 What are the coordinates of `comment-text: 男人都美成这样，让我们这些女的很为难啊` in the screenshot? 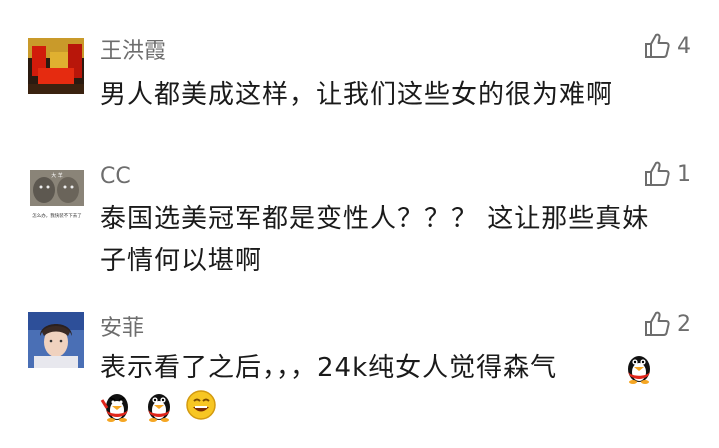 It's located at (357, 95).